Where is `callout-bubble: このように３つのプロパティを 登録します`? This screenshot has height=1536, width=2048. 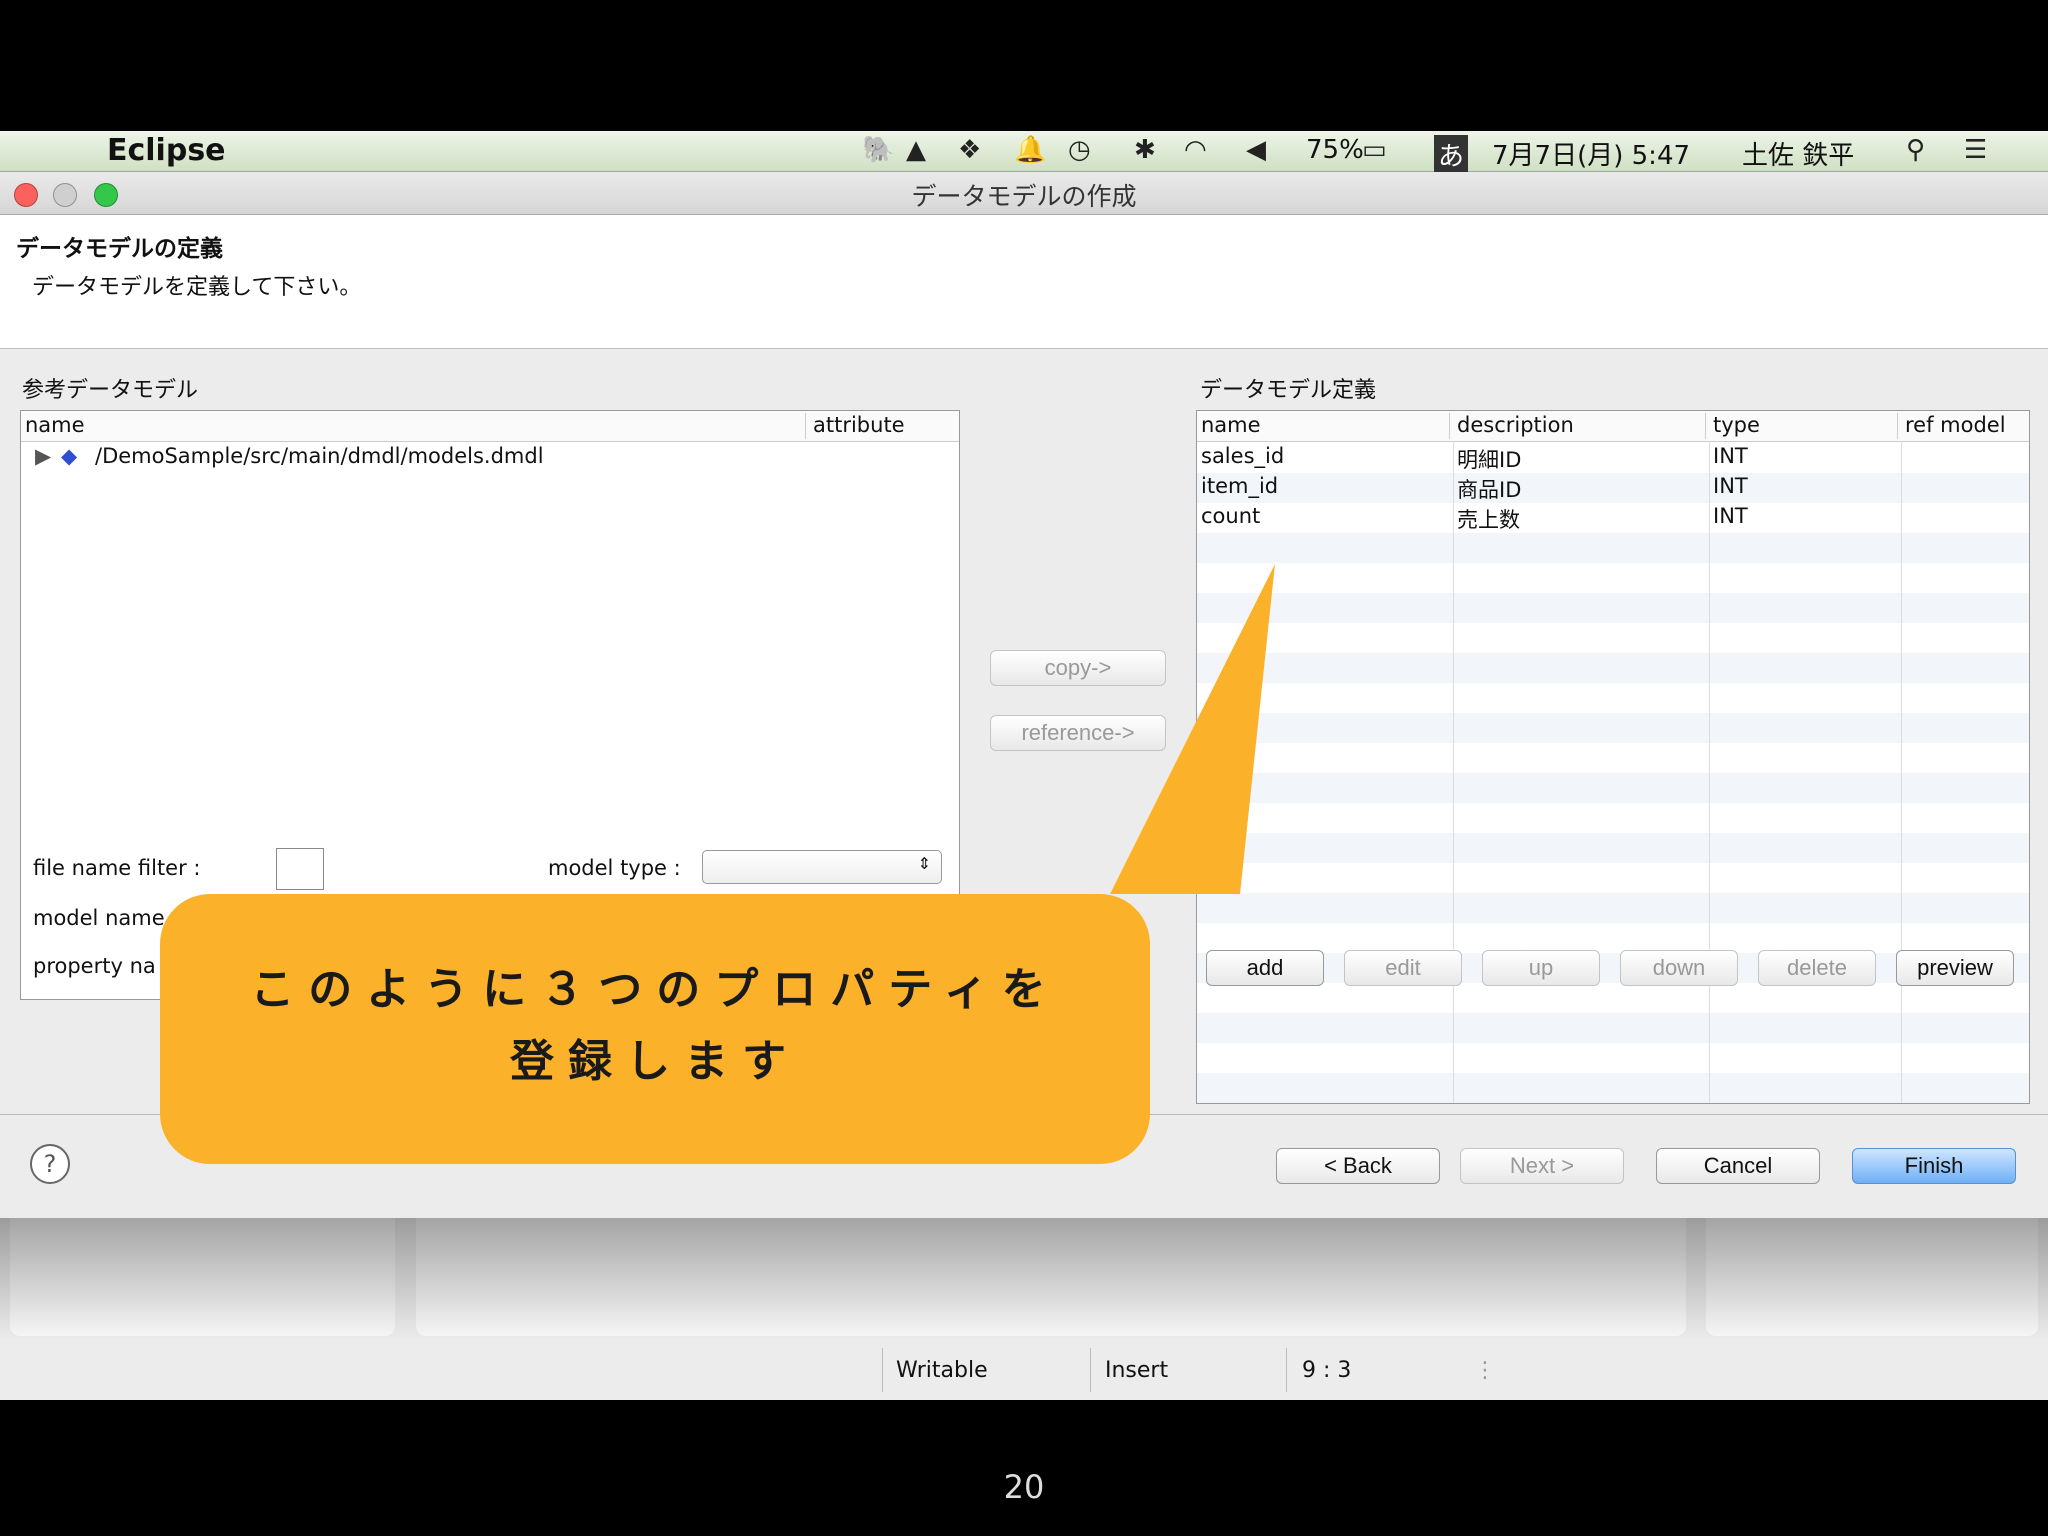 callout-bubble: このように３つのプロパティを 登録します is located at coordinates (655, 1029).